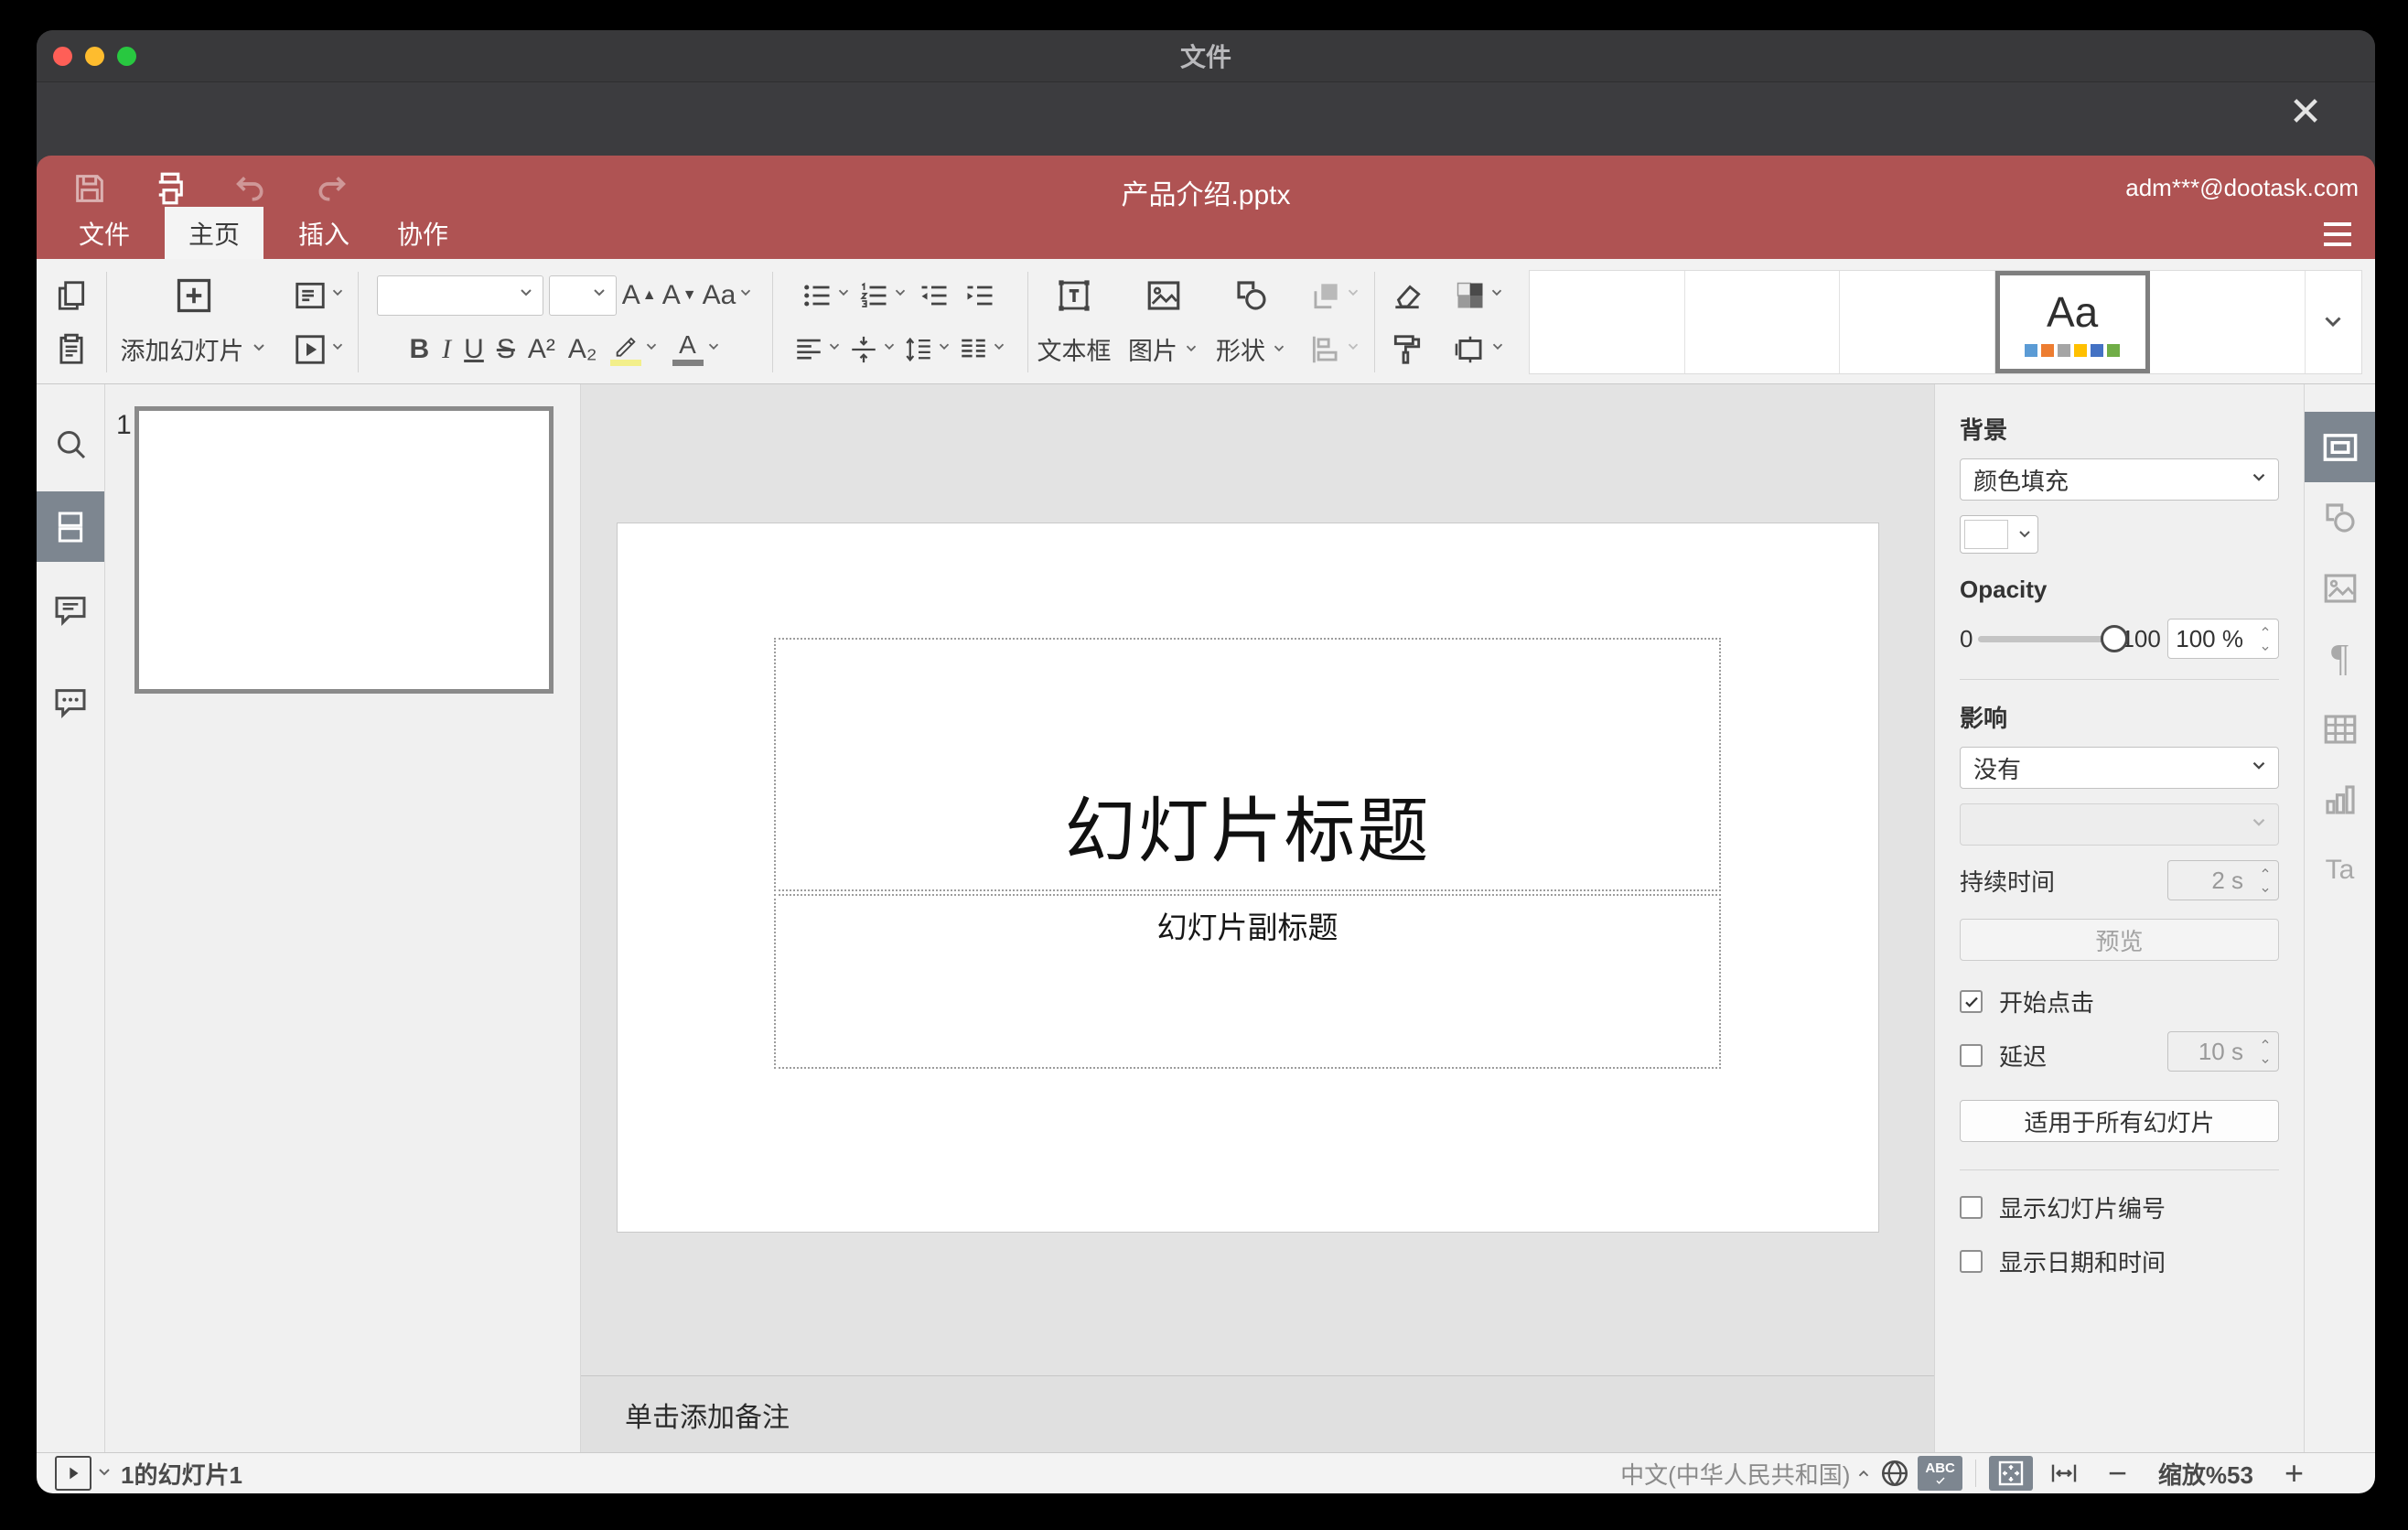 Image resolution: width=2408 pixels, height=1530 pixels. Describe the element at coordinates (2223, 880) in the screenshot. I see `duration-input: 2 s` at that location.